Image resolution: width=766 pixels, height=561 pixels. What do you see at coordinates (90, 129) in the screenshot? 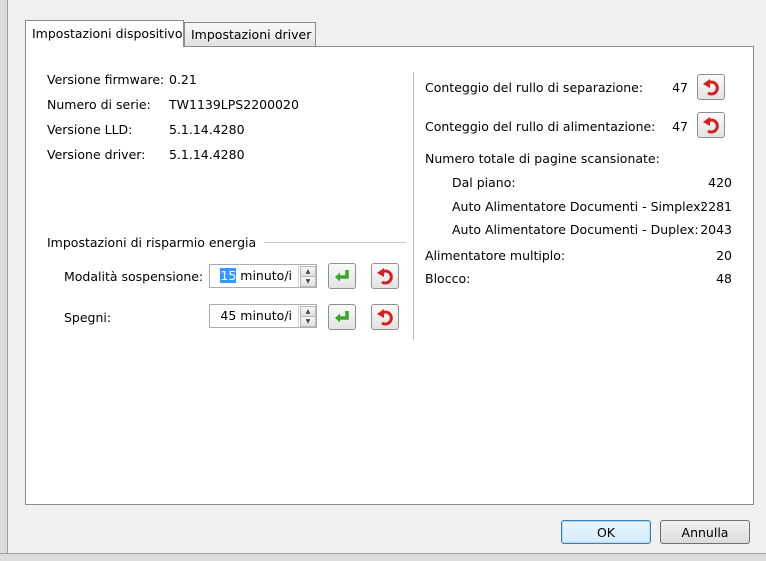
I see `lld-label: Versione LLD:` at bounding box center [90, 129].